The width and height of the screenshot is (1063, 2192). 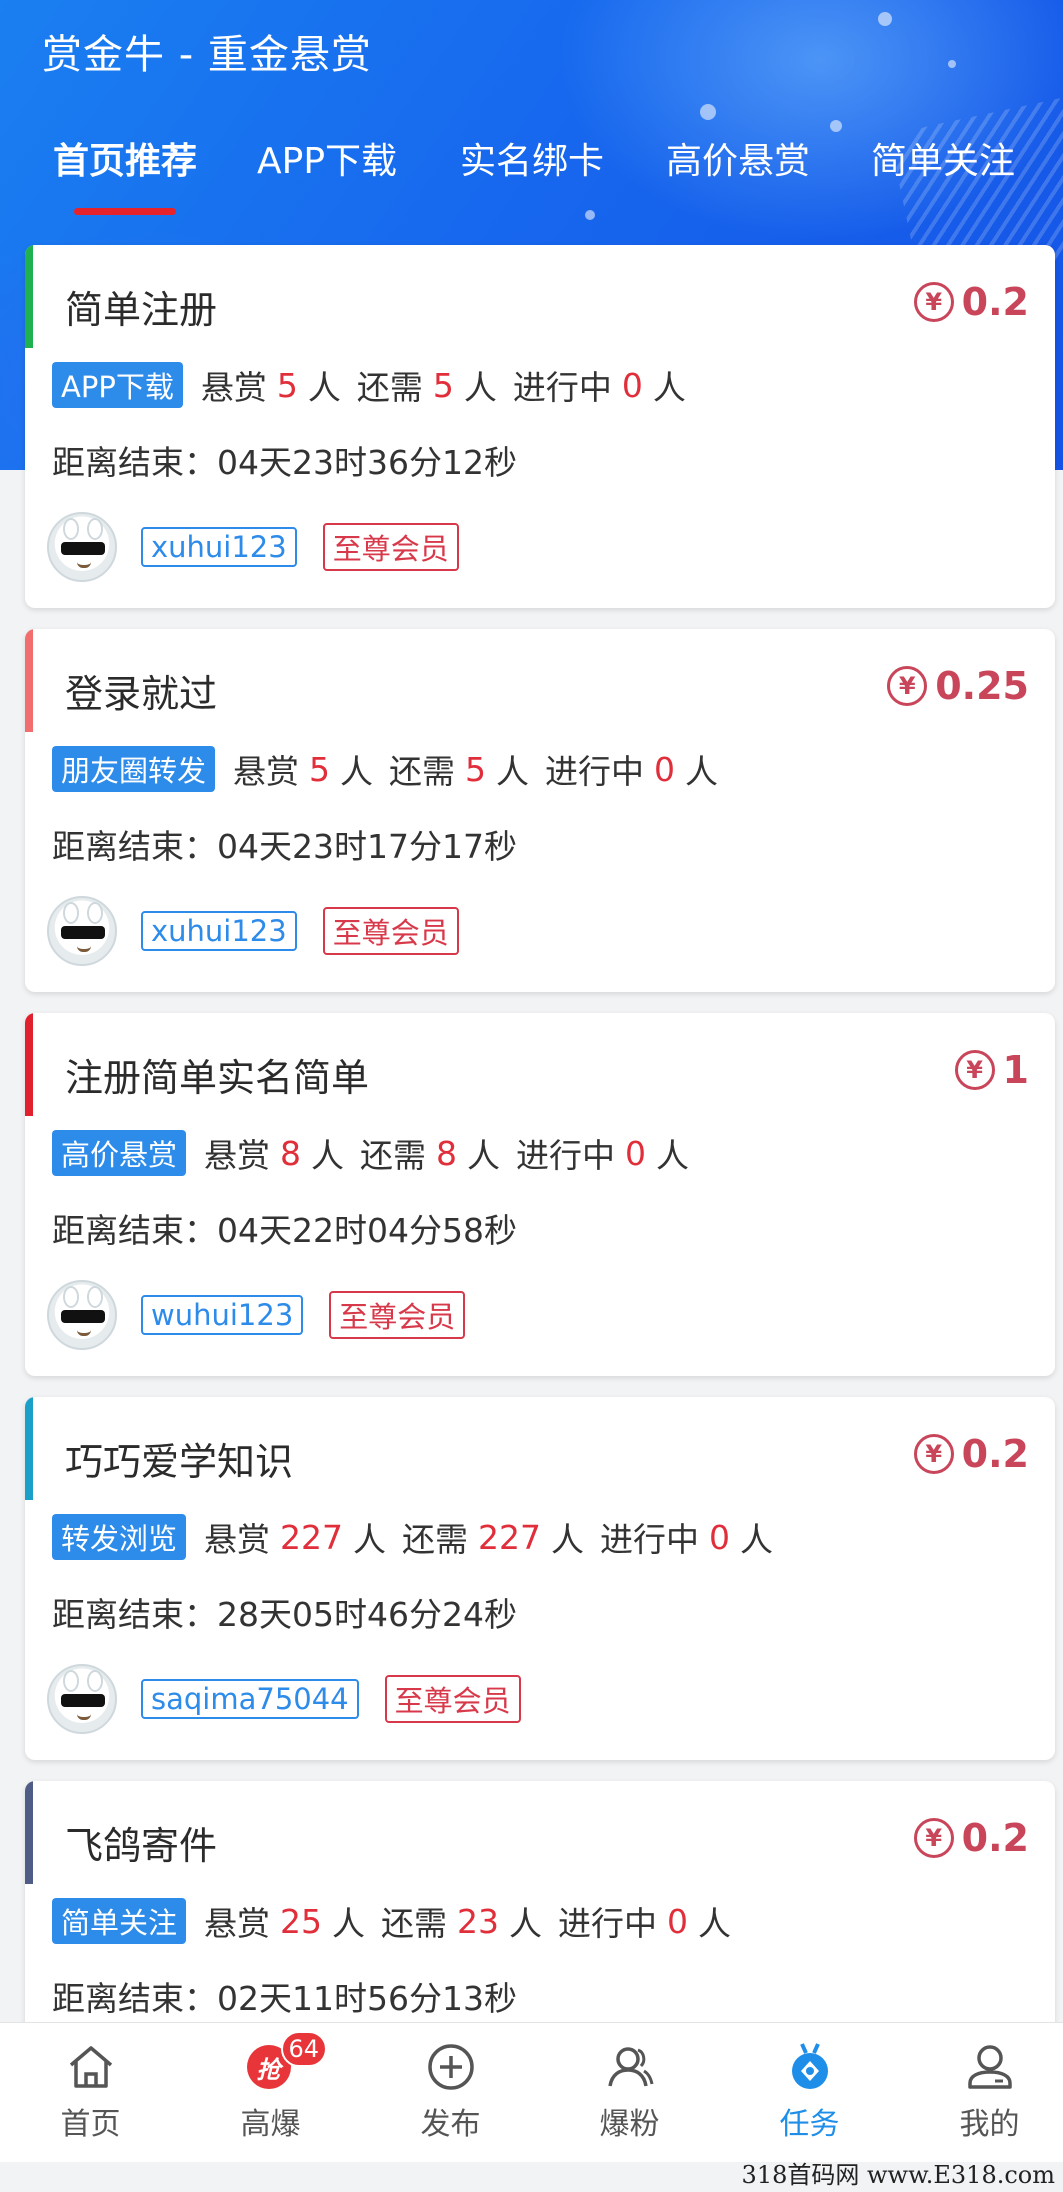 I want to click on reward-amount: 1, so click(x=1015, y=1070).